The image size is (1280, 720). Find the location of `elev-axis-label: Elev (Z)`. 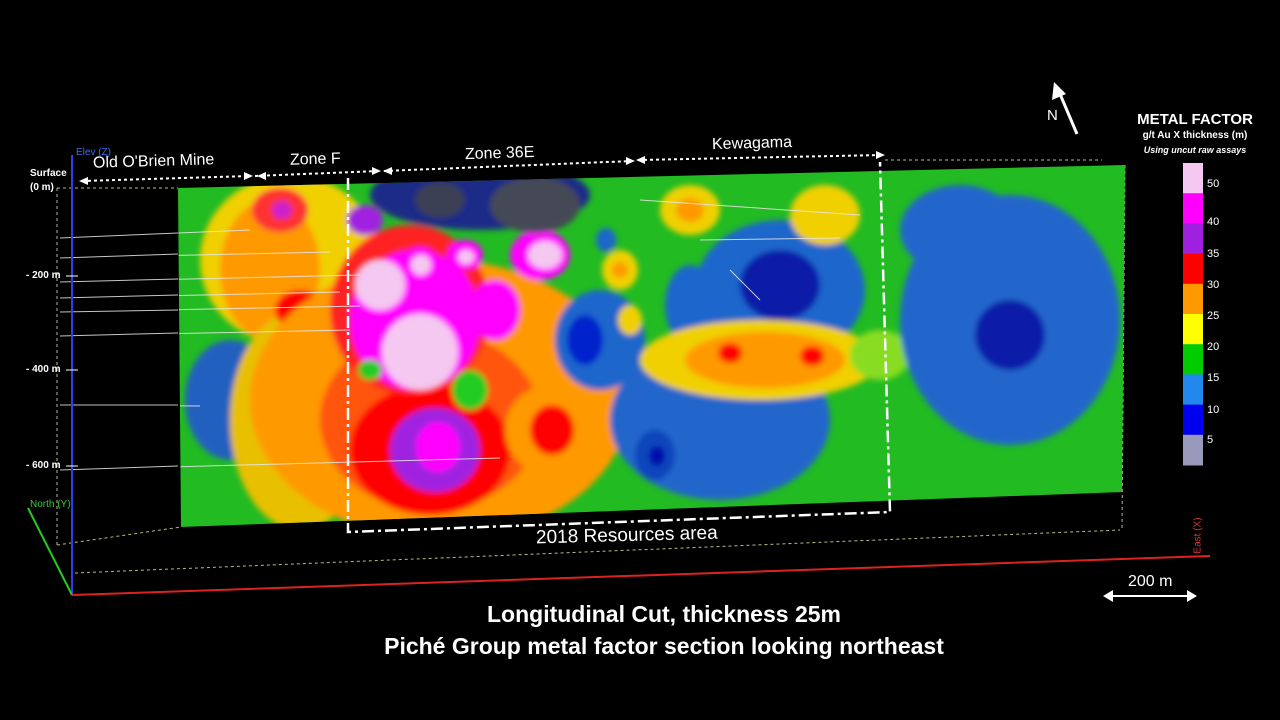

elev-axis-label: Elev (Z) is located at coordinates (93, 152).